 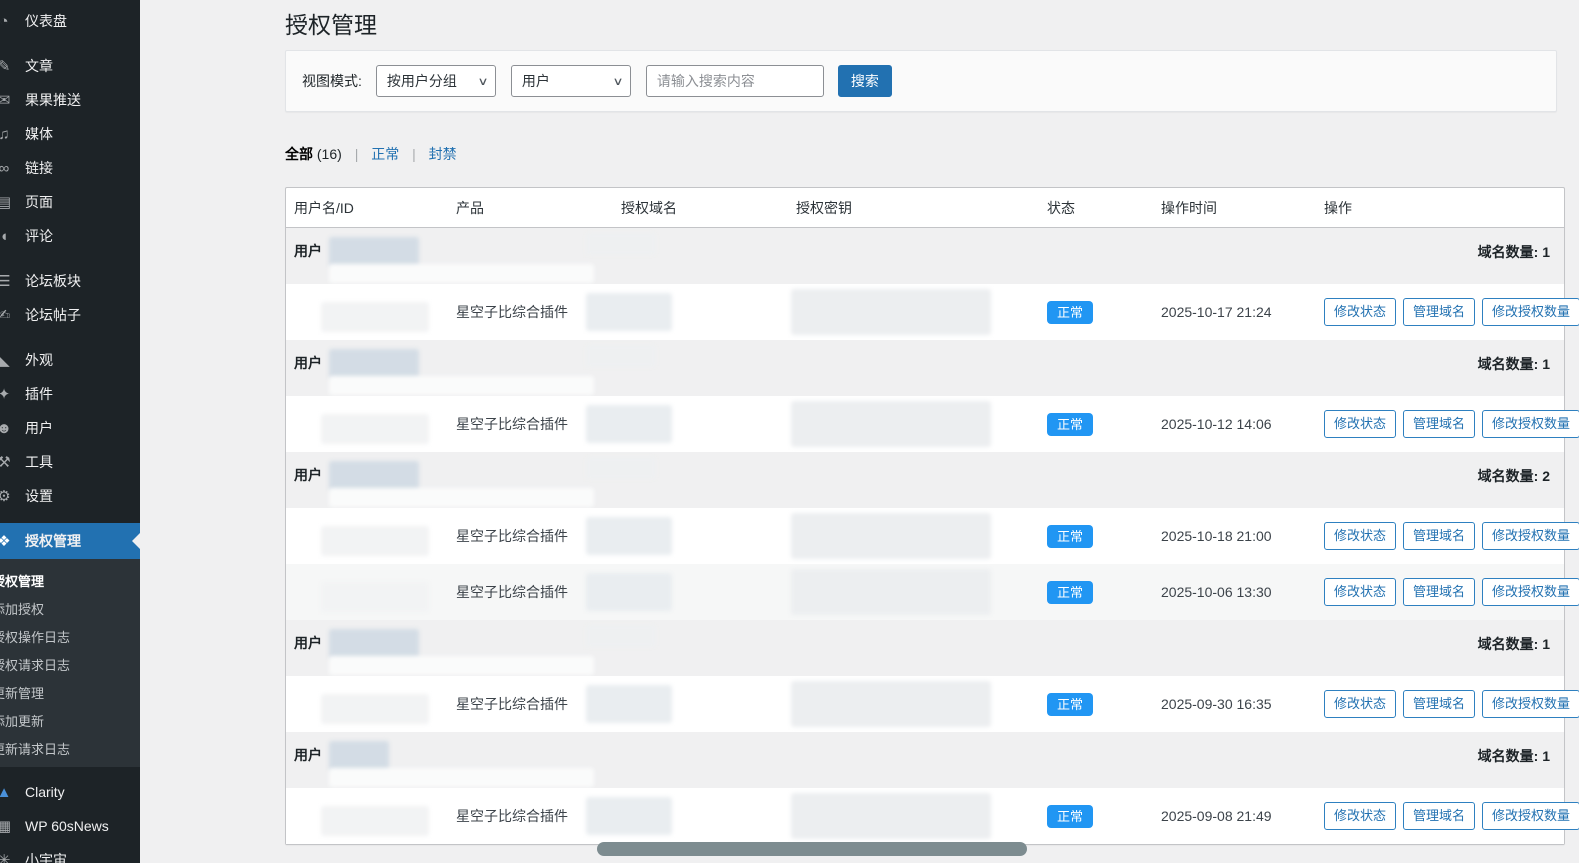 What do you see at coordinates (136, 541) in the screenshot?
I see `current-menu-arrow` at bounding box center [136, 541].